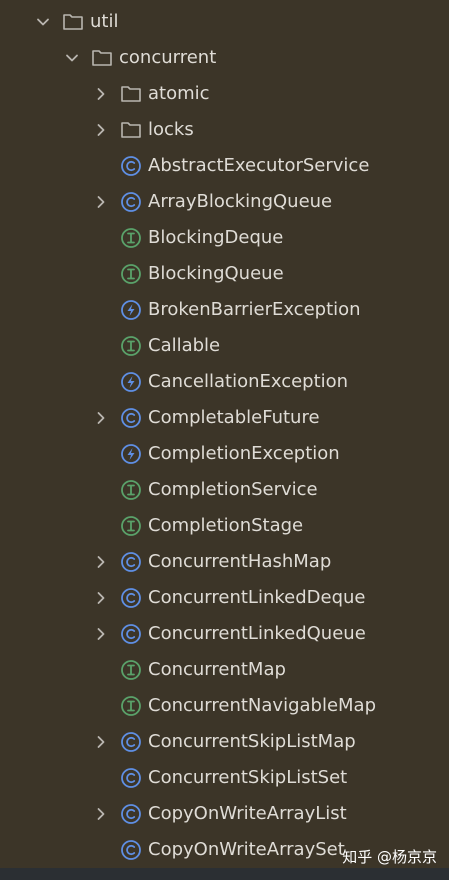 Image resolution: width=449 pixels, height=880 pixels. I want to click on tree-node-completablefuture: CompletableFuture, so click(224, 418).